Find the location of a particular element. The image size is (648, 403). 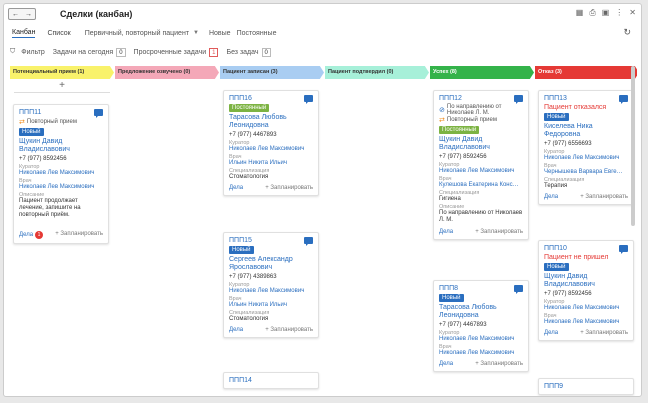

deal-number: ППП10 is located at coordinates (586, 248).